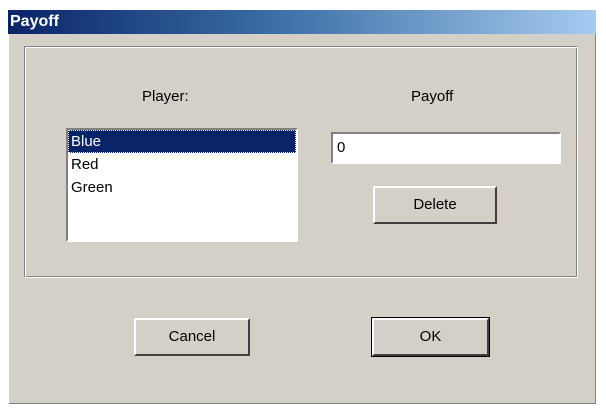  Describe the element at coordinates (430, 337) in the screenshot. I see `ok-button: OK` at that location.